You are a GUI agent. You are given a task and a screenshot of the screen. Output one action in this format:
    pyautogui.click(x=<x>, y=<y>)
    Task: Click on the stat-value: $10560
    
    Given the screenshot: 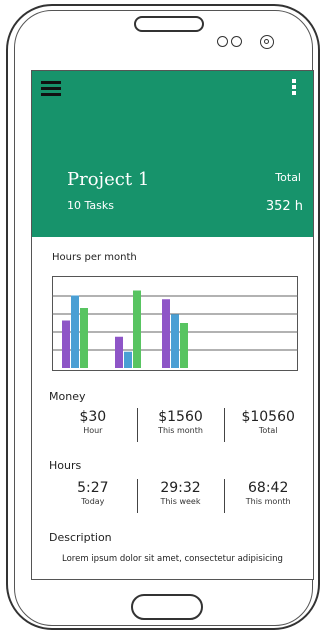 What is the action you would take?
    pyautogui.click(x=268, y=417)
    